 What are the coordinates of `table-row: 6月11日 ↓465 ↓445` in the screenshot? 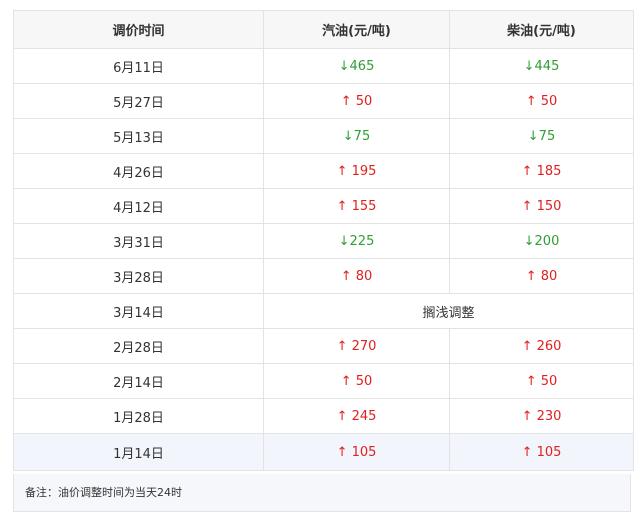 It's located at (323, 66).